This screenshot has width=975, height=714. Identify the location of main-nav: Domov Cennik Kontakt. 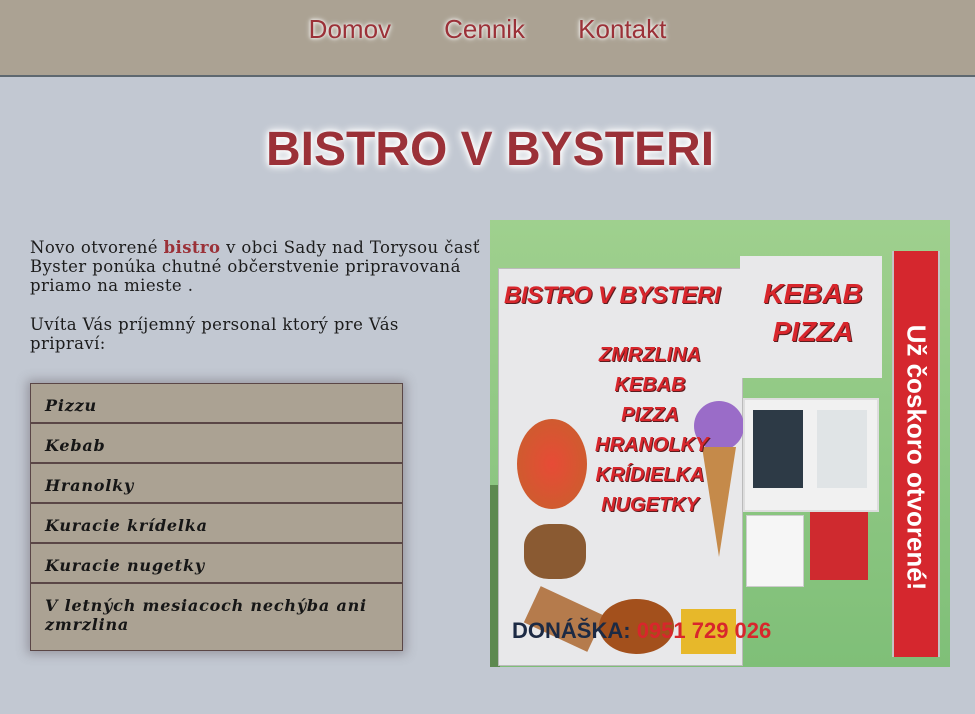
(487, 29).